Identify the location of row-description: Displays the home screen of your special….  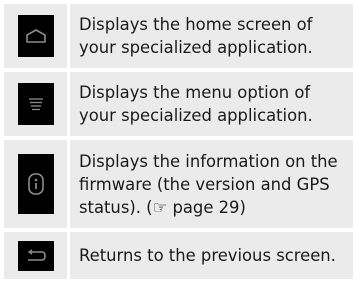
(196, 36).